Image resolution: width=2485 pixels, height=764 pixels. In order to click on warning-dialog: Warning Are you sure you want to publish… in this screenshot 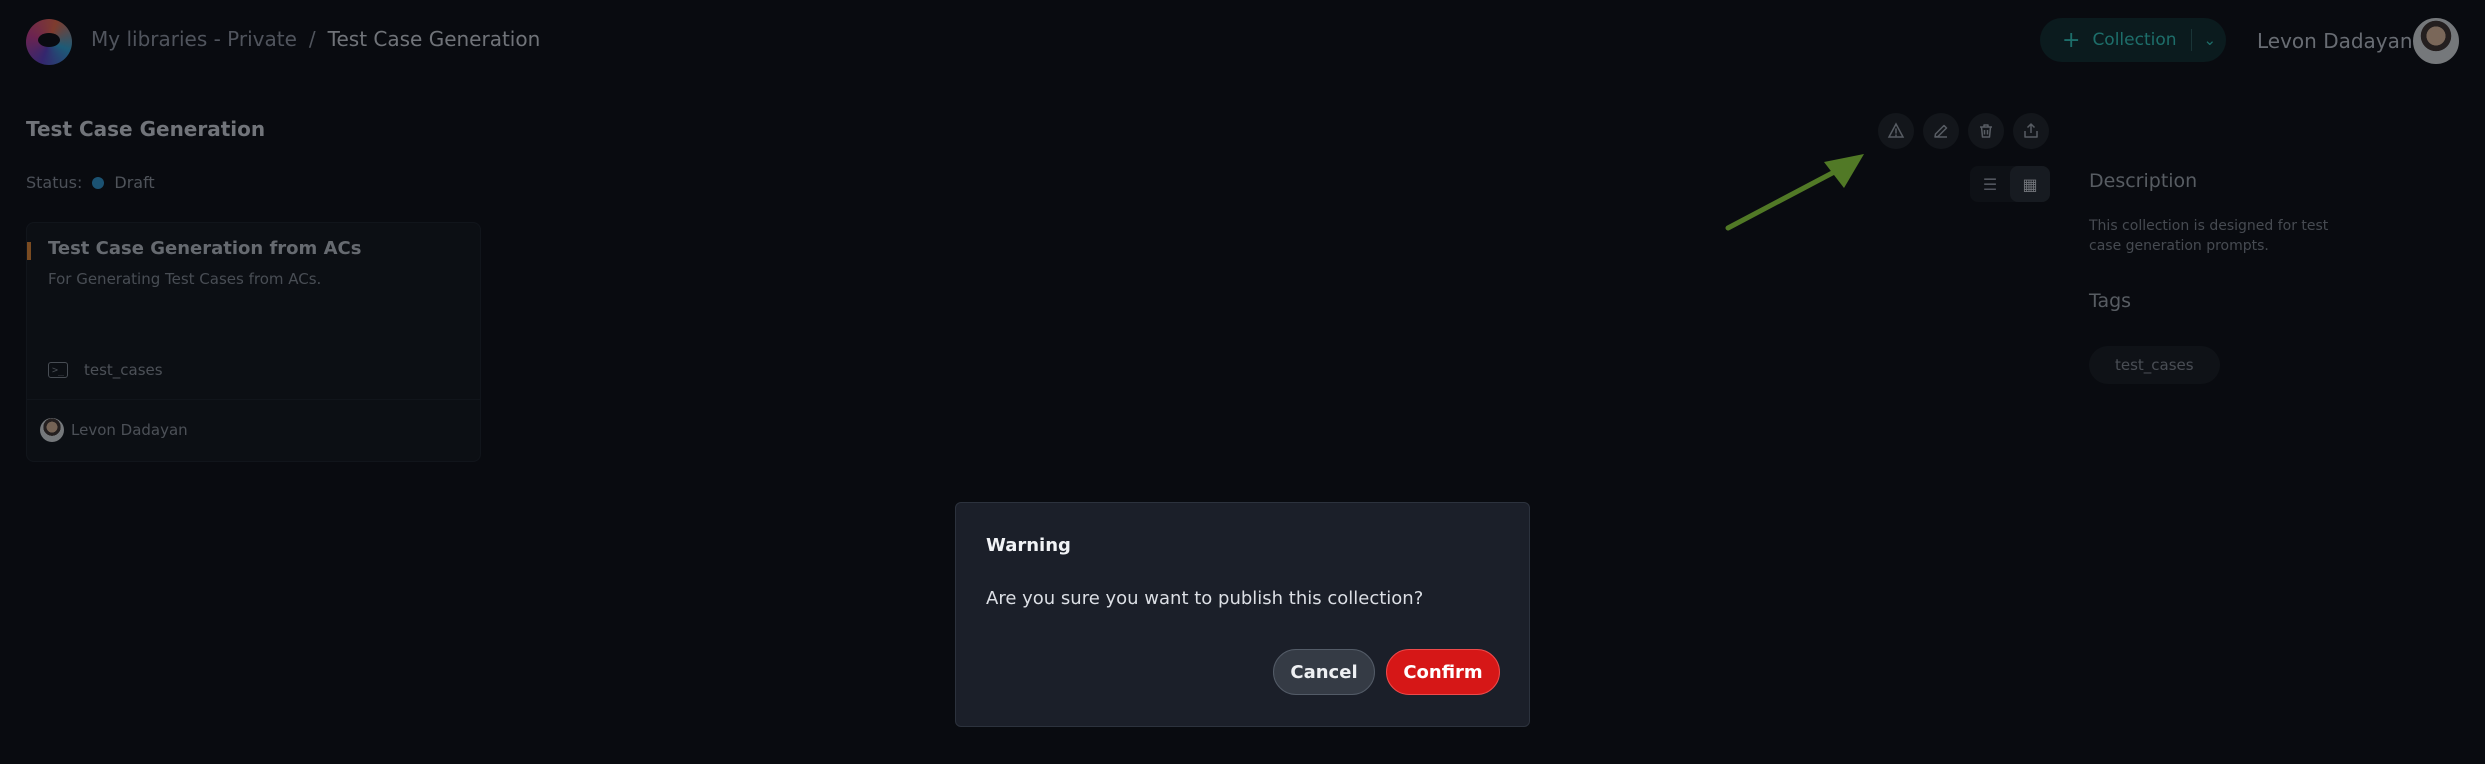, I will do `click(1242, 614)`.